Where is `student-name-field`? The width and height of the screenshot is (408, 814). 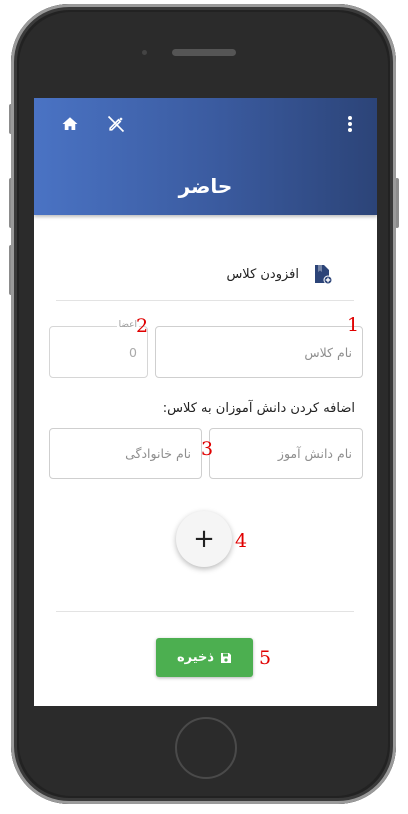 student-name-field is located at coordinates (286, 453).